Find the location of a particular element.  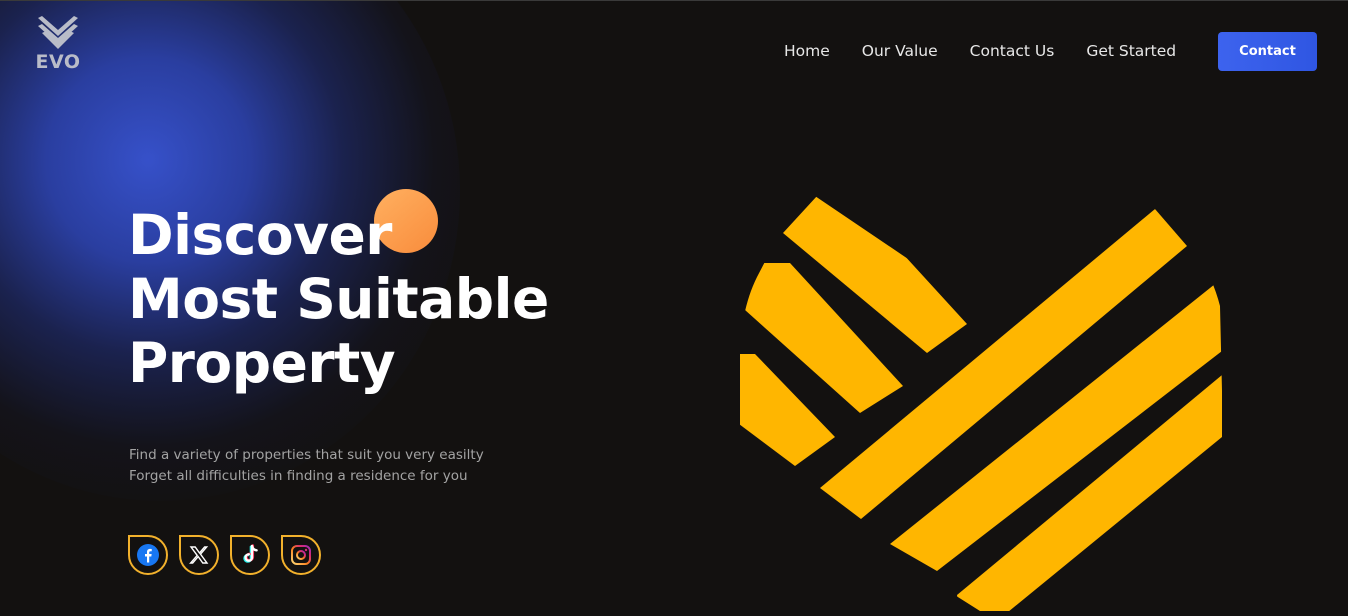

hero-title-line-3: Property is located at coordinates (262, 363).